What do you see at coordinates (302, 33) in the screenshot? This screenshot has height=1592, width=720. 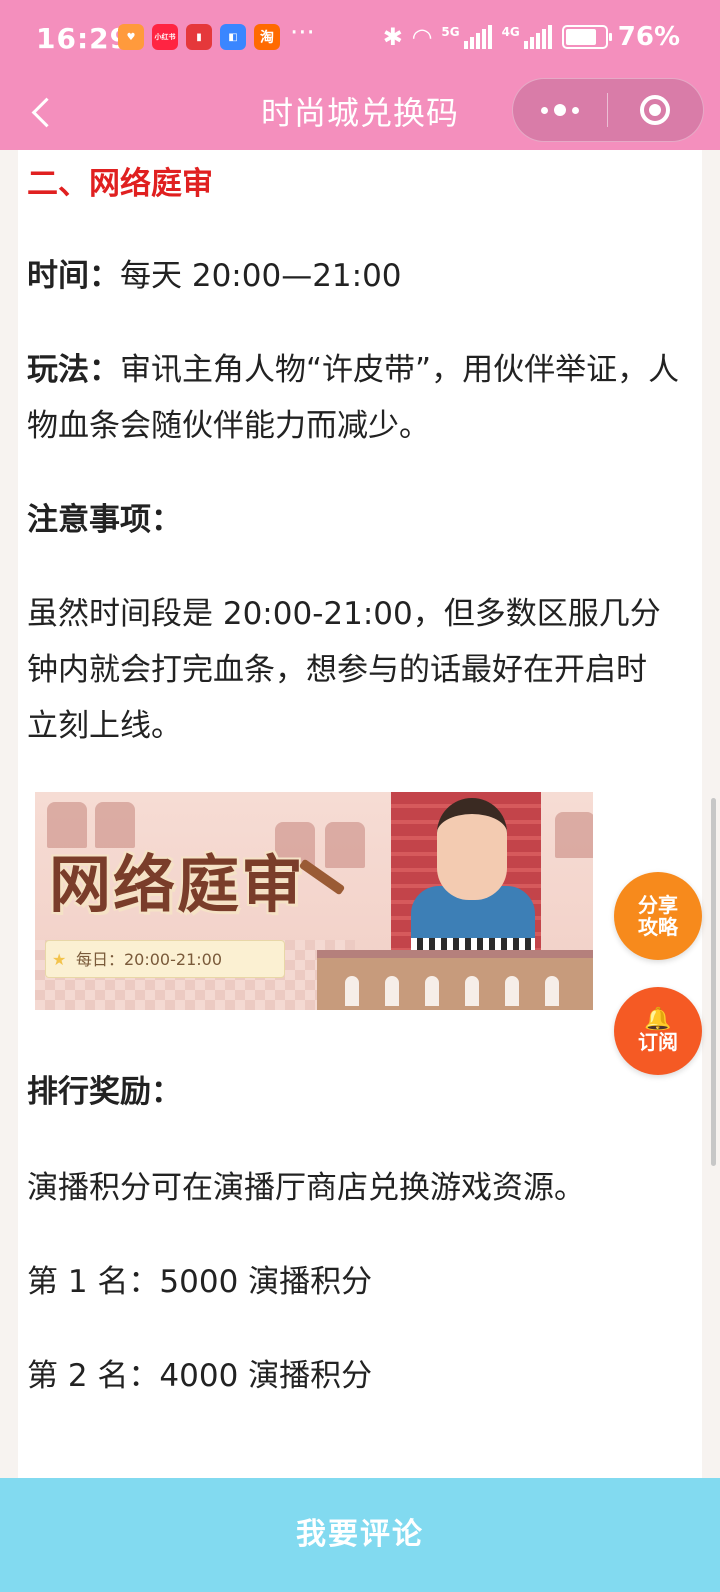 I see `more-notifications-icon: ···` at bounding box center [302, 33].